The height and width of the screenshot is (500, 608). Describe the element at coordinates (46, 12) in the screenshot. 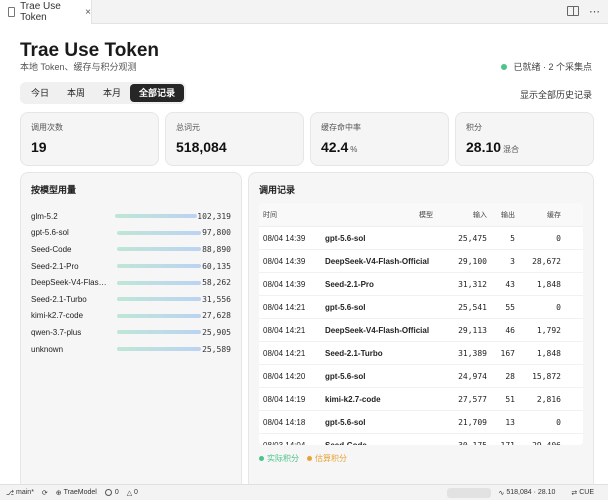

I see `tab-trae-use-token: Trae Use Token ×` at that location.